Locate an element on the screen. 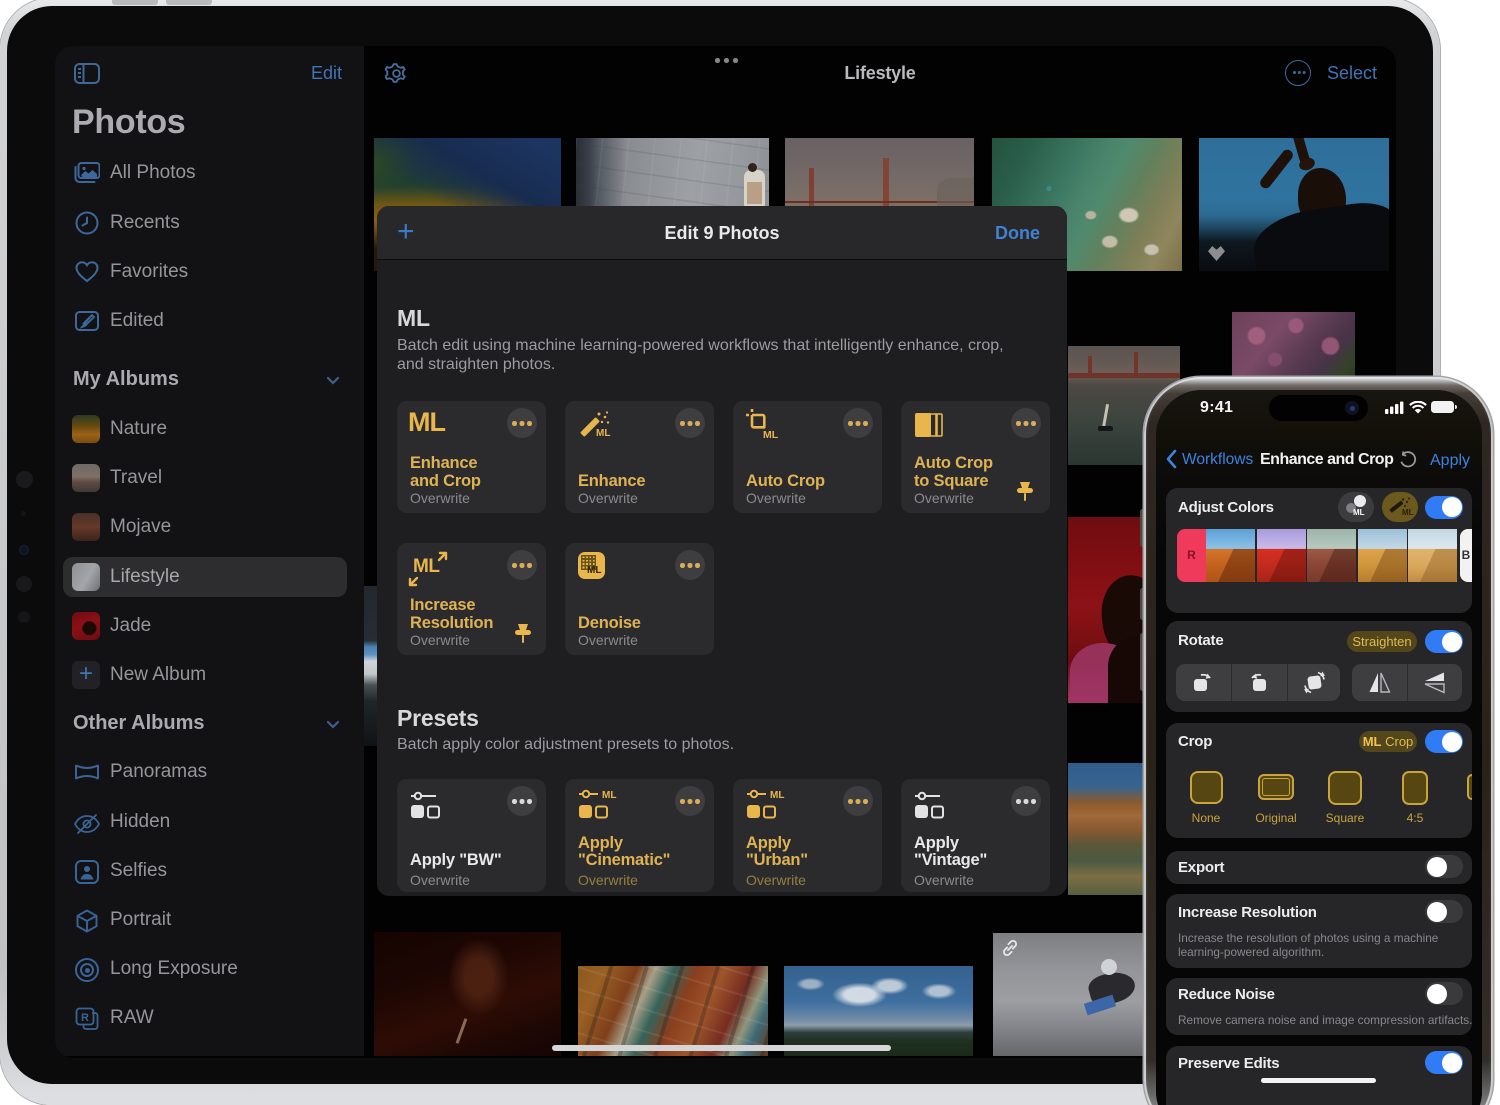 The height and width of the screenshot is (1105, 1500). svg-text: R is located at coordinates (85, 1018).